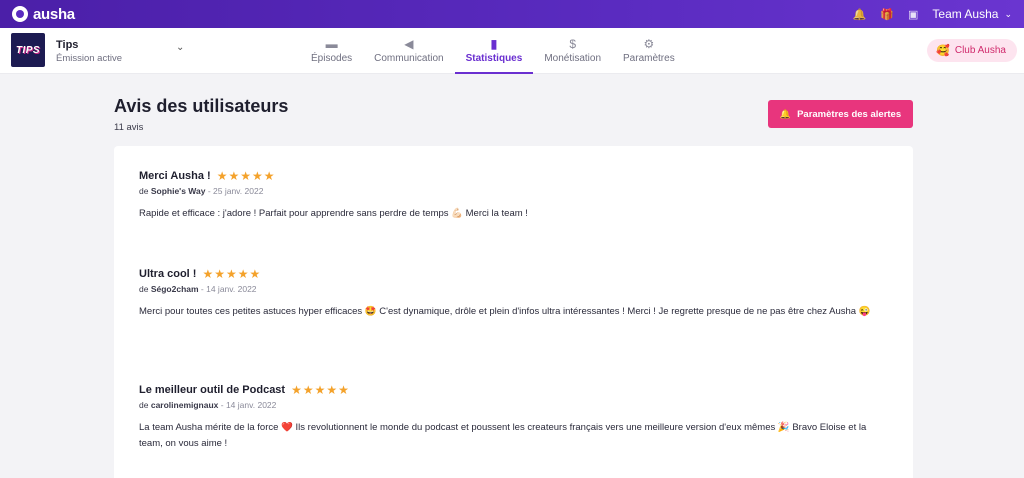 The width and height of the screenshot is (1024, 478). I want to click on review-title: Le meilleur outil de Podcast, so click(212, 390).